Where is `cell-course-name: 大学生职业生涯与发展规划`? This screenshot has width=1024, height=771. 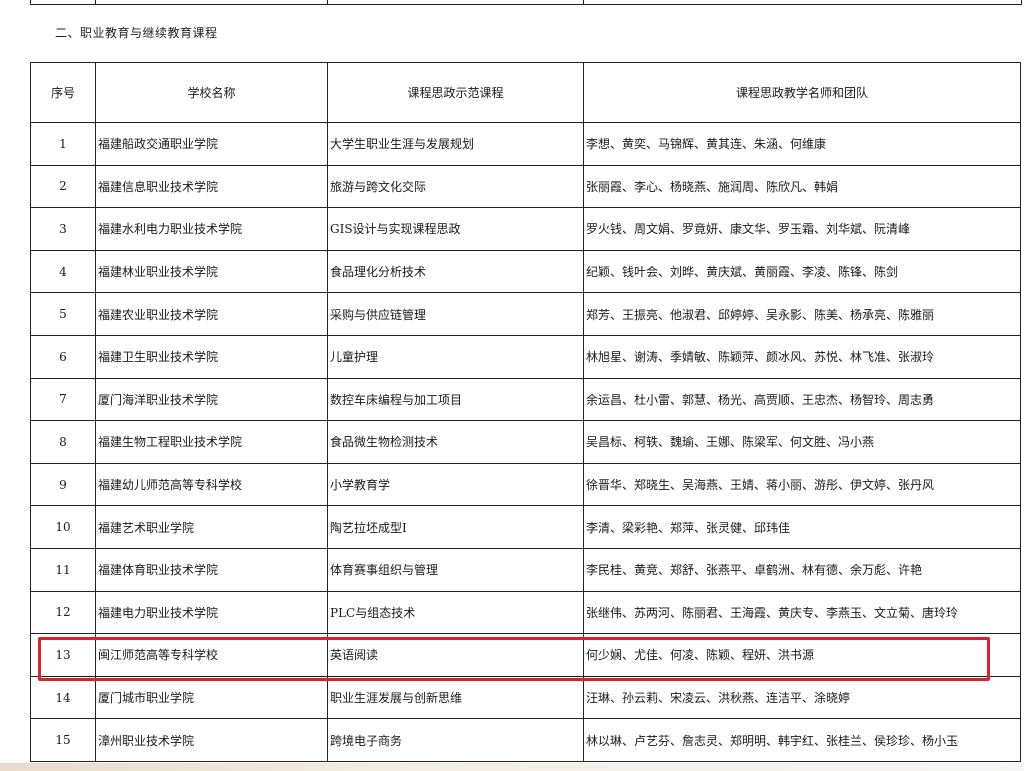 cell-course-name: 大学生职业生涯与发展规划 is located at coordinates (455, 144).